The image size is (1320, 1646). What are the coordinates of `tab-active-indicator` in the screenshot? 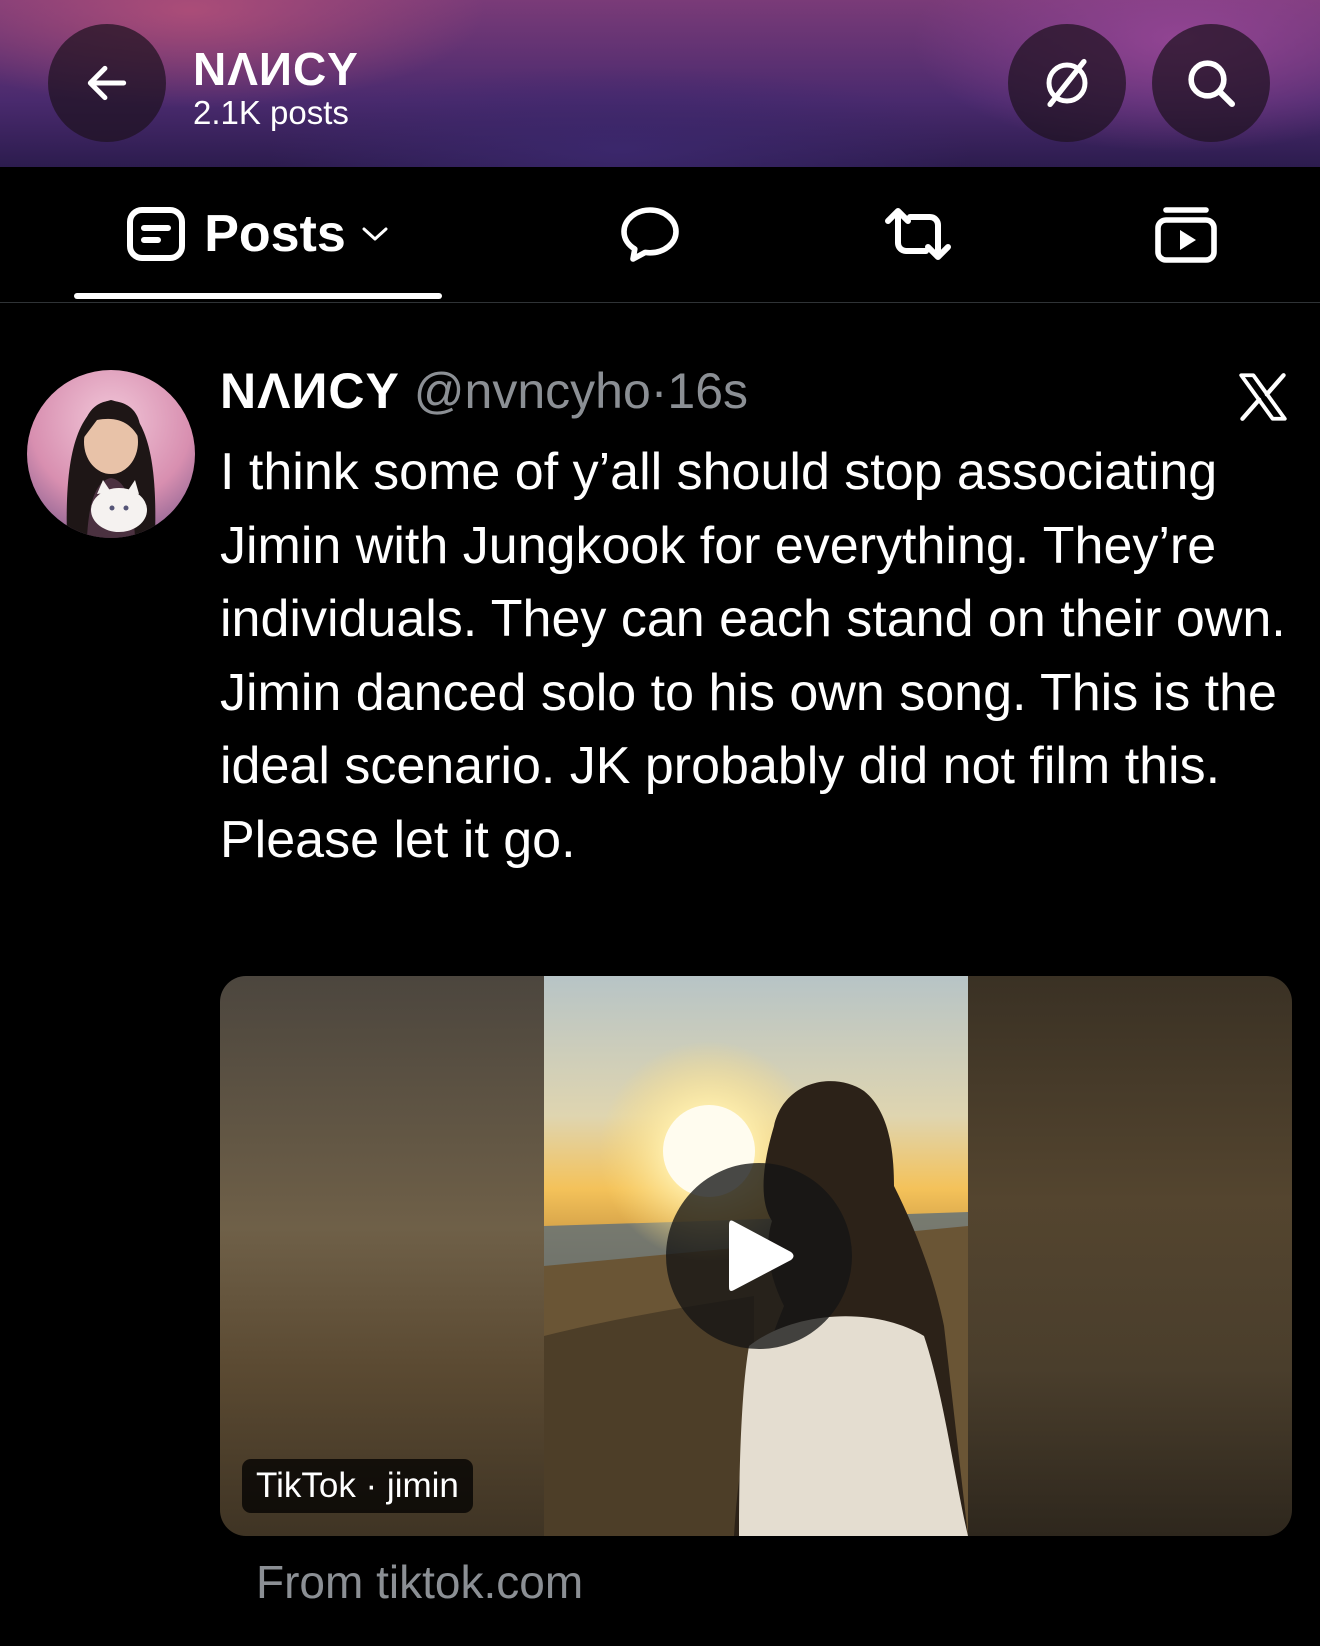 It's located at (258, 296).